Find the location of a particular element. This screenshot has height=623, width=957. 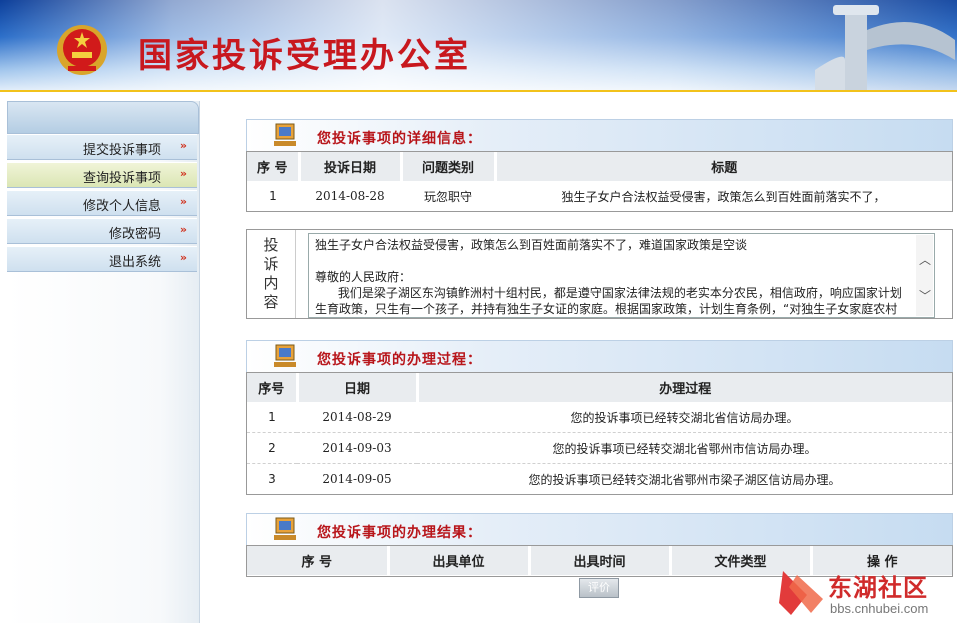

sidebar-item-label: 修改个人信息 is located at coordinates (121, 206).